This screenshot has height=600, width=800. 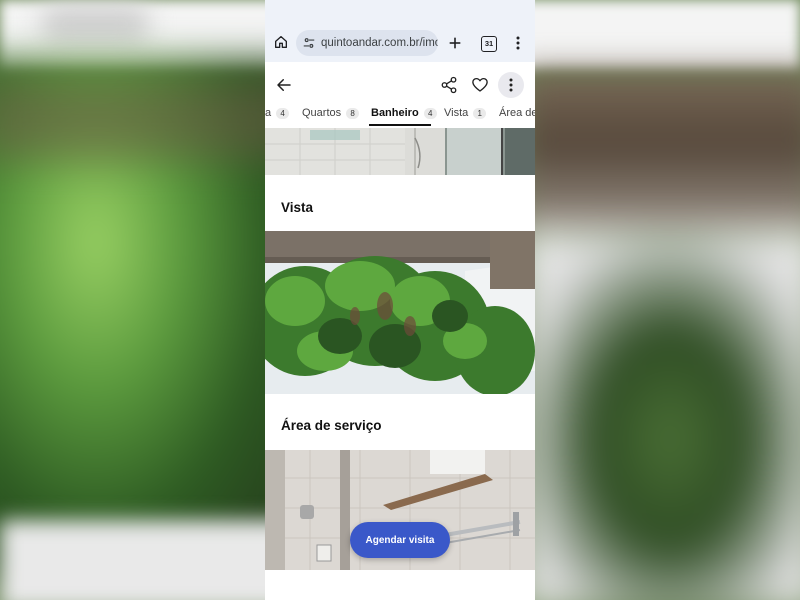 I want to click on tab-count-badge: 8, so click(x=353, y=113).